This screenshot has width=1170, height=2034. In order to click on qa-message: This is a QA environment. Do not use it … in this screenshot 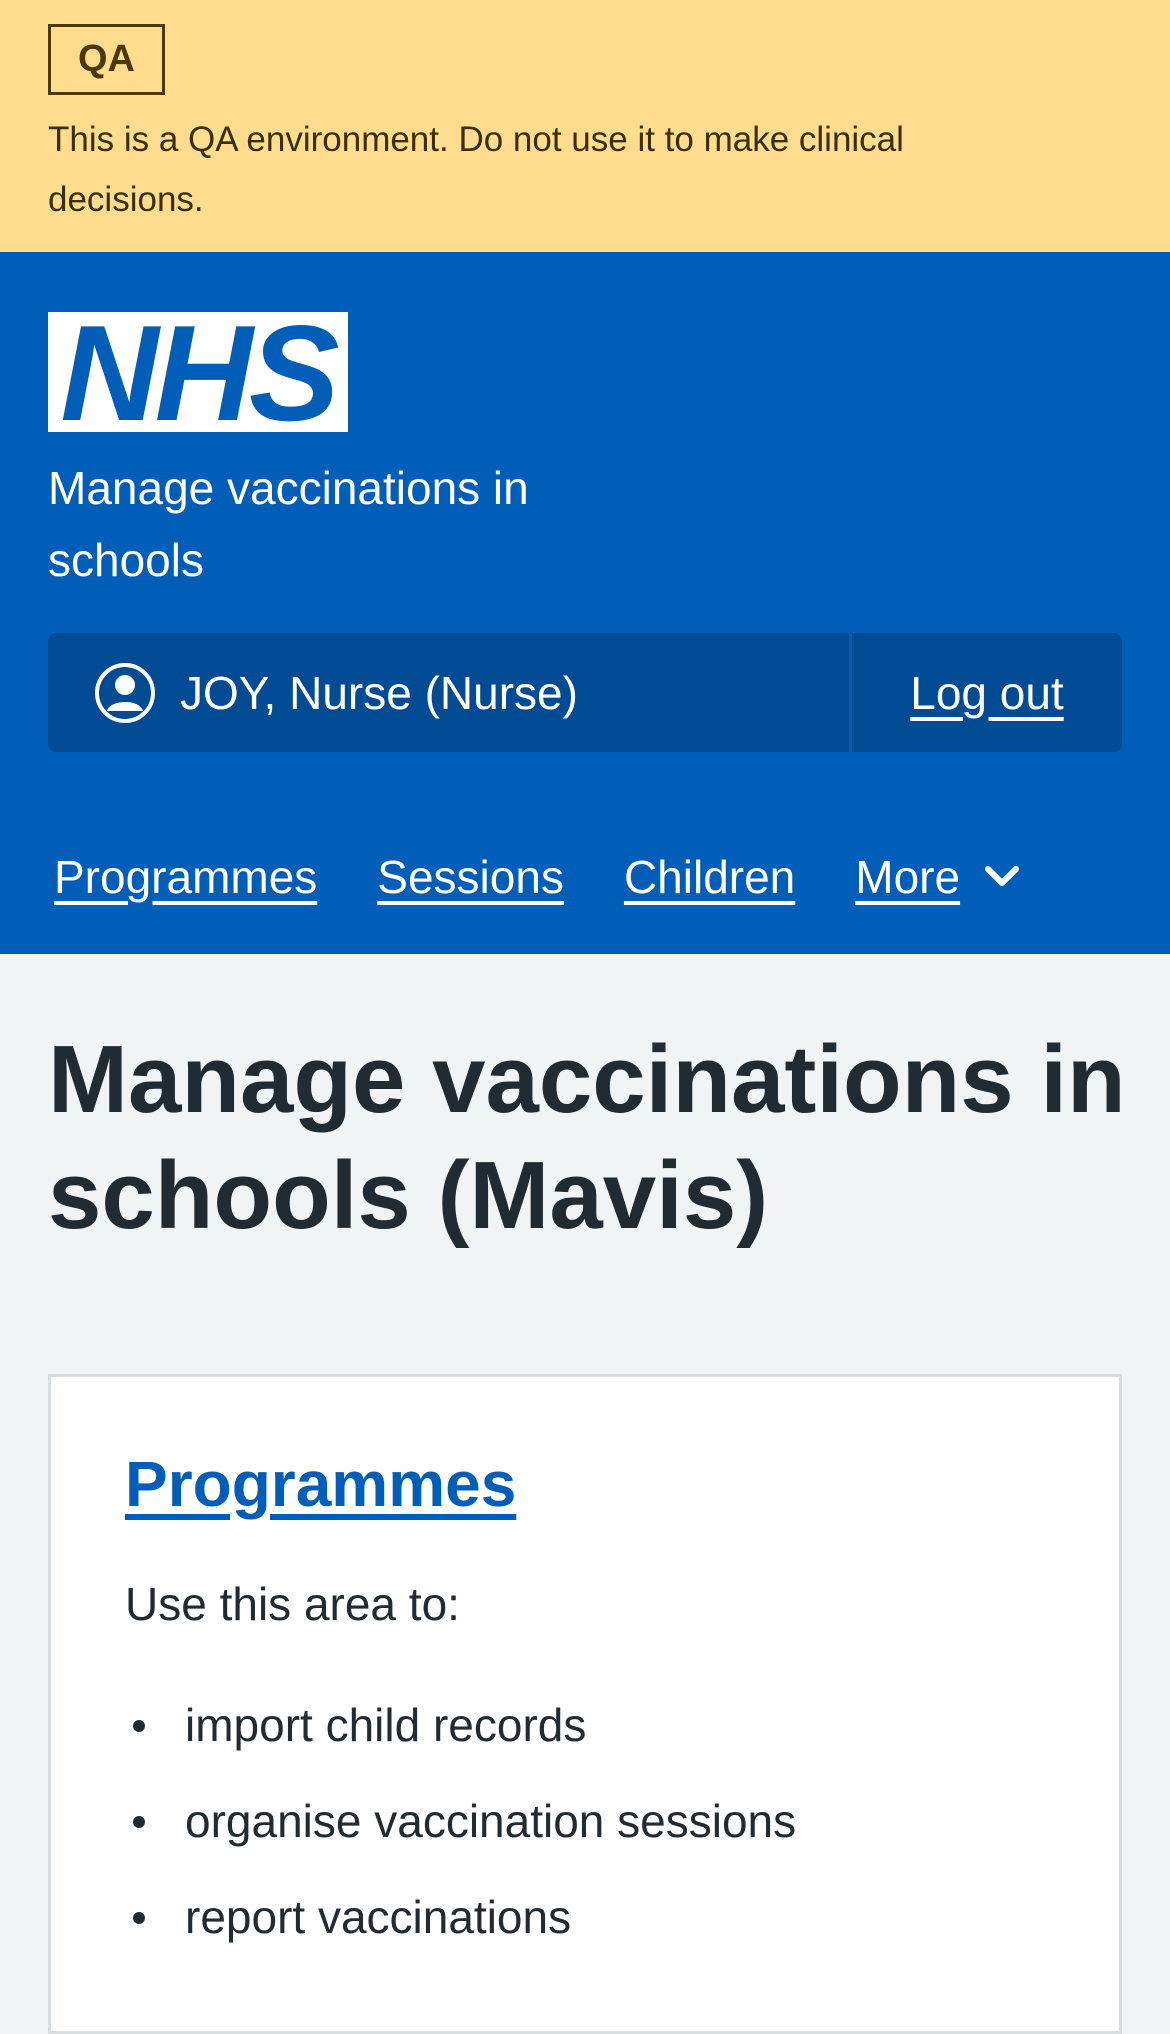, I will do `click(476, 169)`.